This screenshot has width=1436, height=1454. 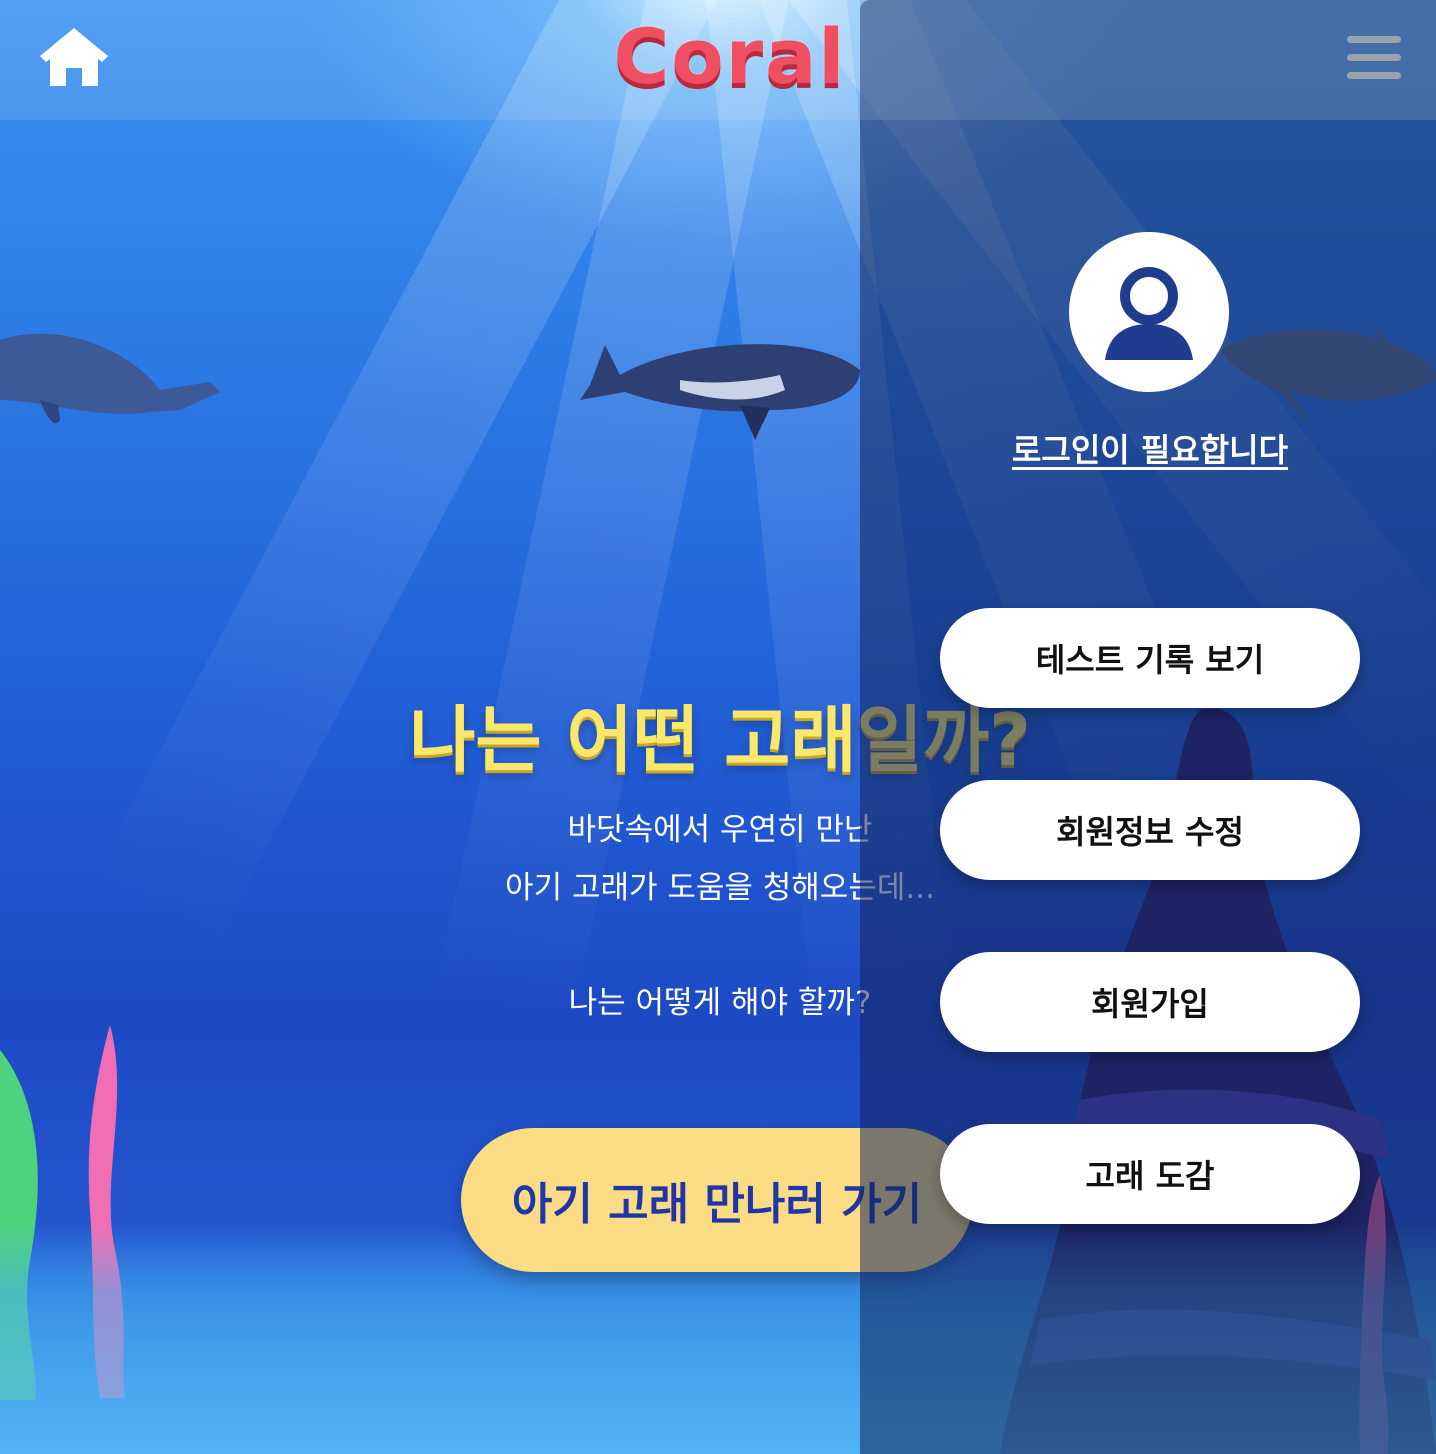 I want to click on hamburger-menu-icon, so click(x=1374, y=60).